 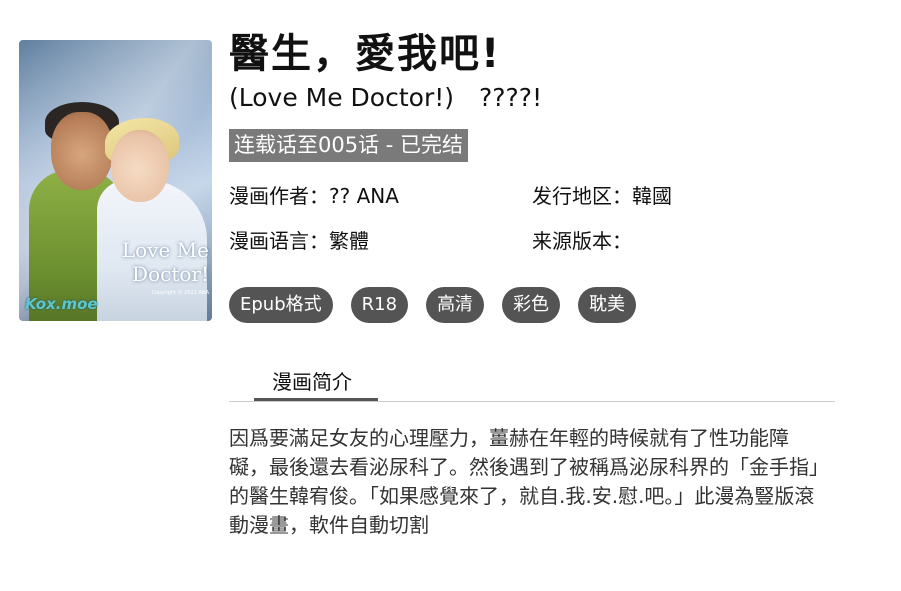 What do you see at coordinates (312, 382) in the screenshot?
I see `tab-synopsis: 漫画简介` at bounding box center [312, 382].